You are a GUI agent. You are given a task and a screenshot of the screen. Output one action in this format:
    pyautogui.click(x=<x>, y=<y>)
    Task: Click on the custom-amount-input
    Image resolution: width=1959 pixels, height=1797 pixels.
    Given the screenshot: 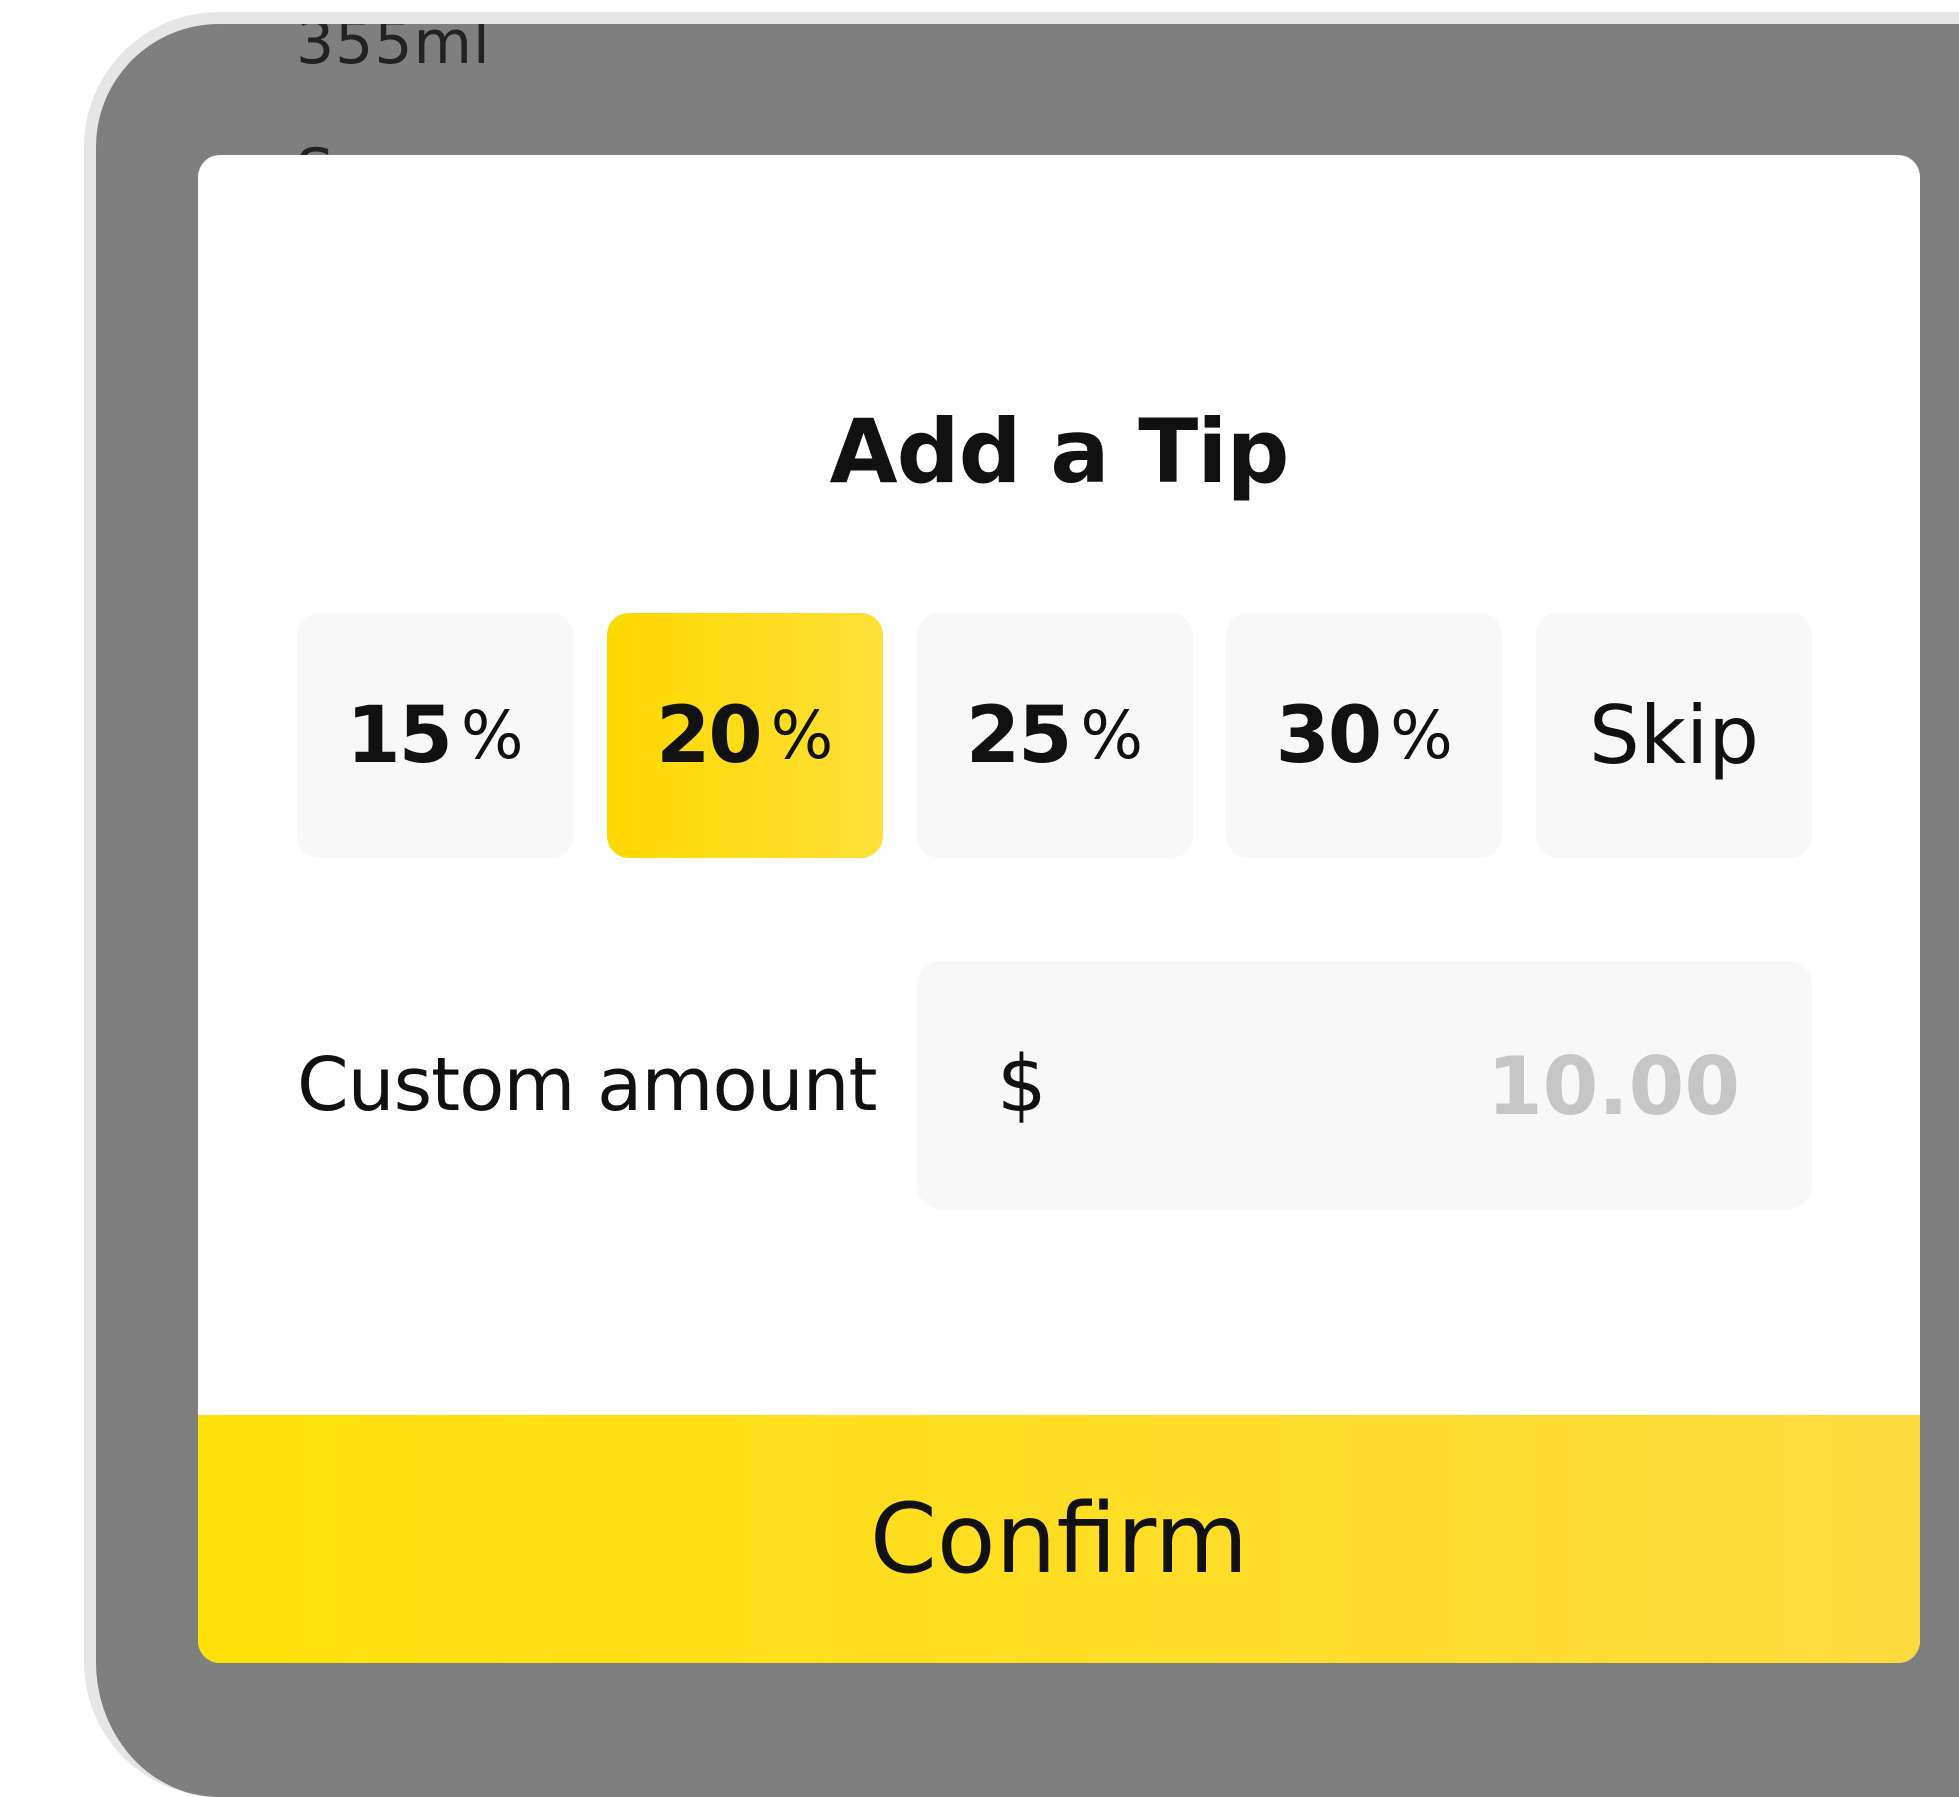 What is the action you would take?
    pyautogui.click(x=1440, y=1086)
    